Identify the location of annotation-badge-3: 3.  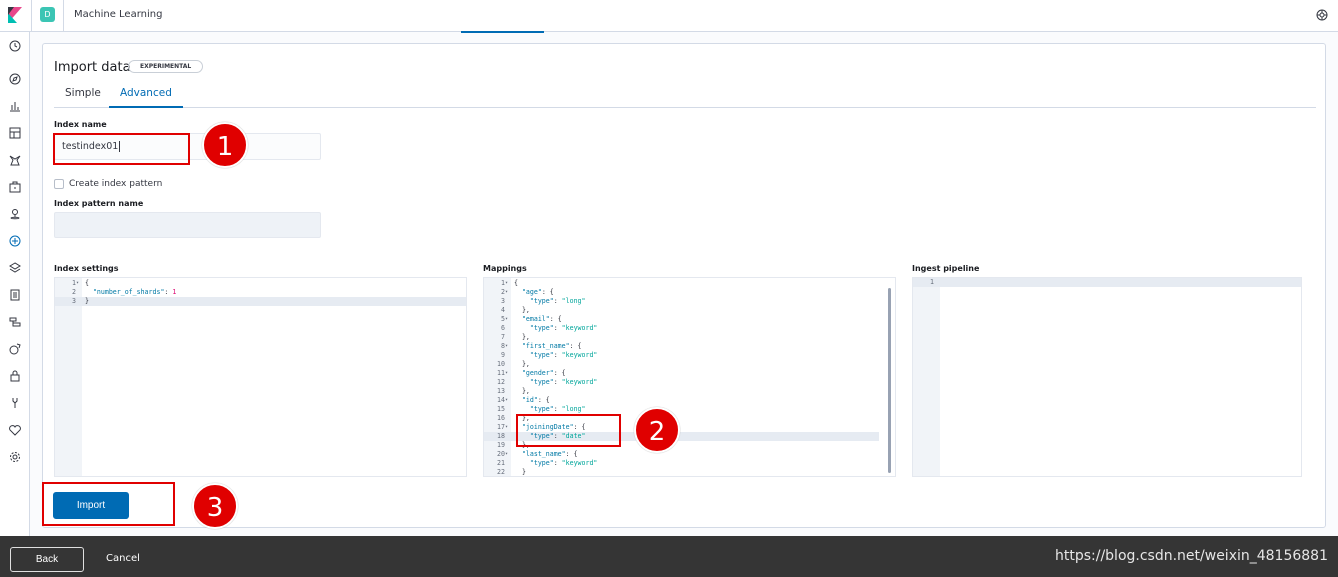
(215, 506).